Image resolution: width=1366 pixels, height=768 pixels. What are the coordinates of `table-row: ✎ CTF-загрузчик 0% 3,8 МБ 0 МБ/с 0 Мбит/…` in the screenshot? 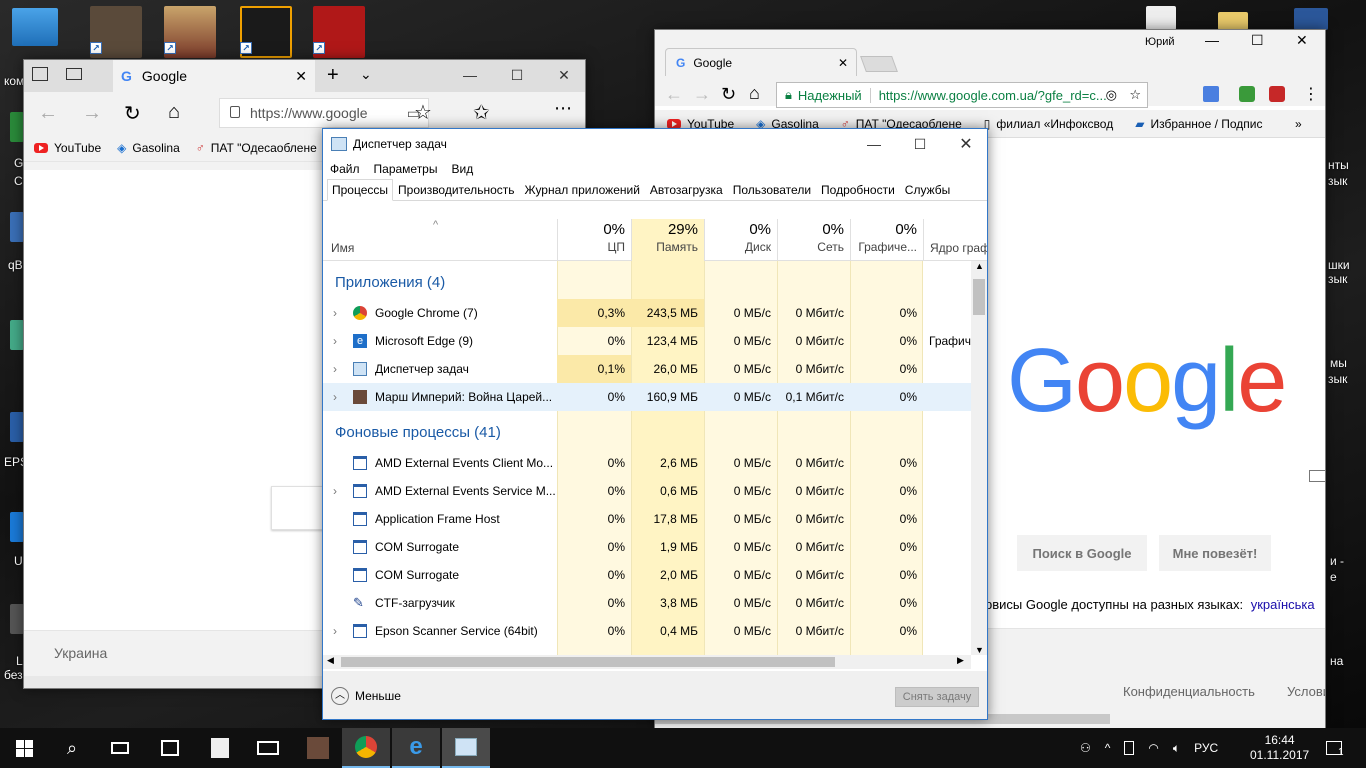 It's located at (647, 603).